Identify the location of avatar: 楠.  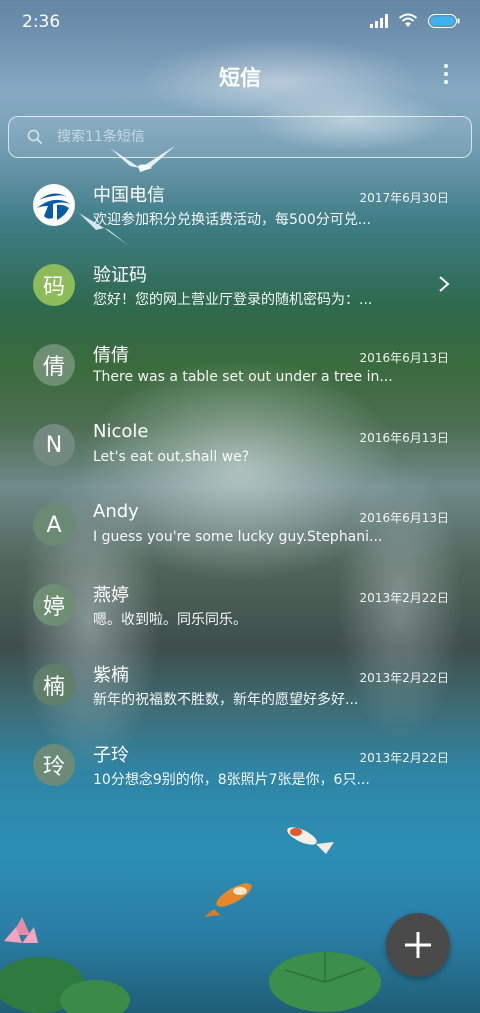
(54, 685).